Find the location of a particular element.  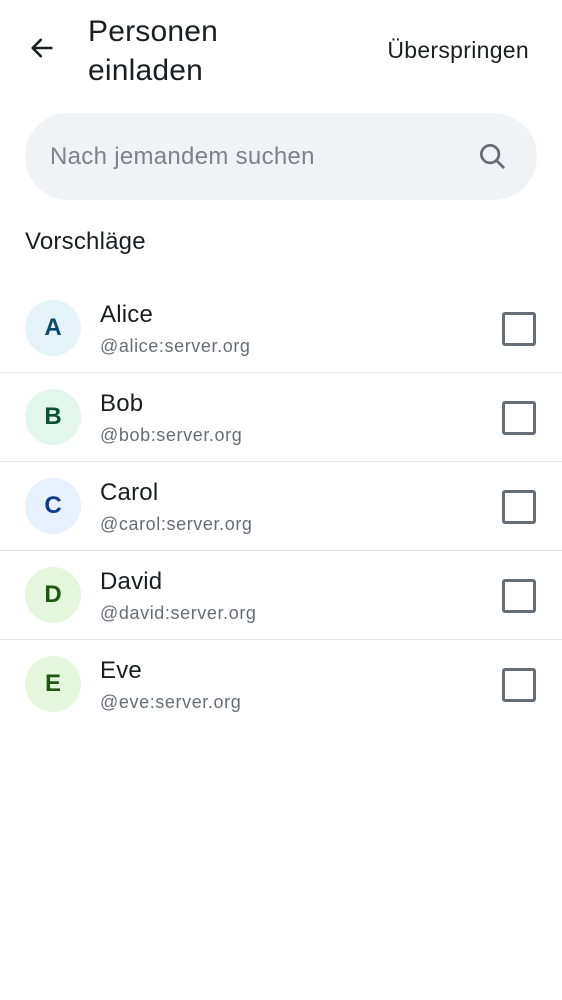

user-name: Alice is located at coordinates (127, 314).